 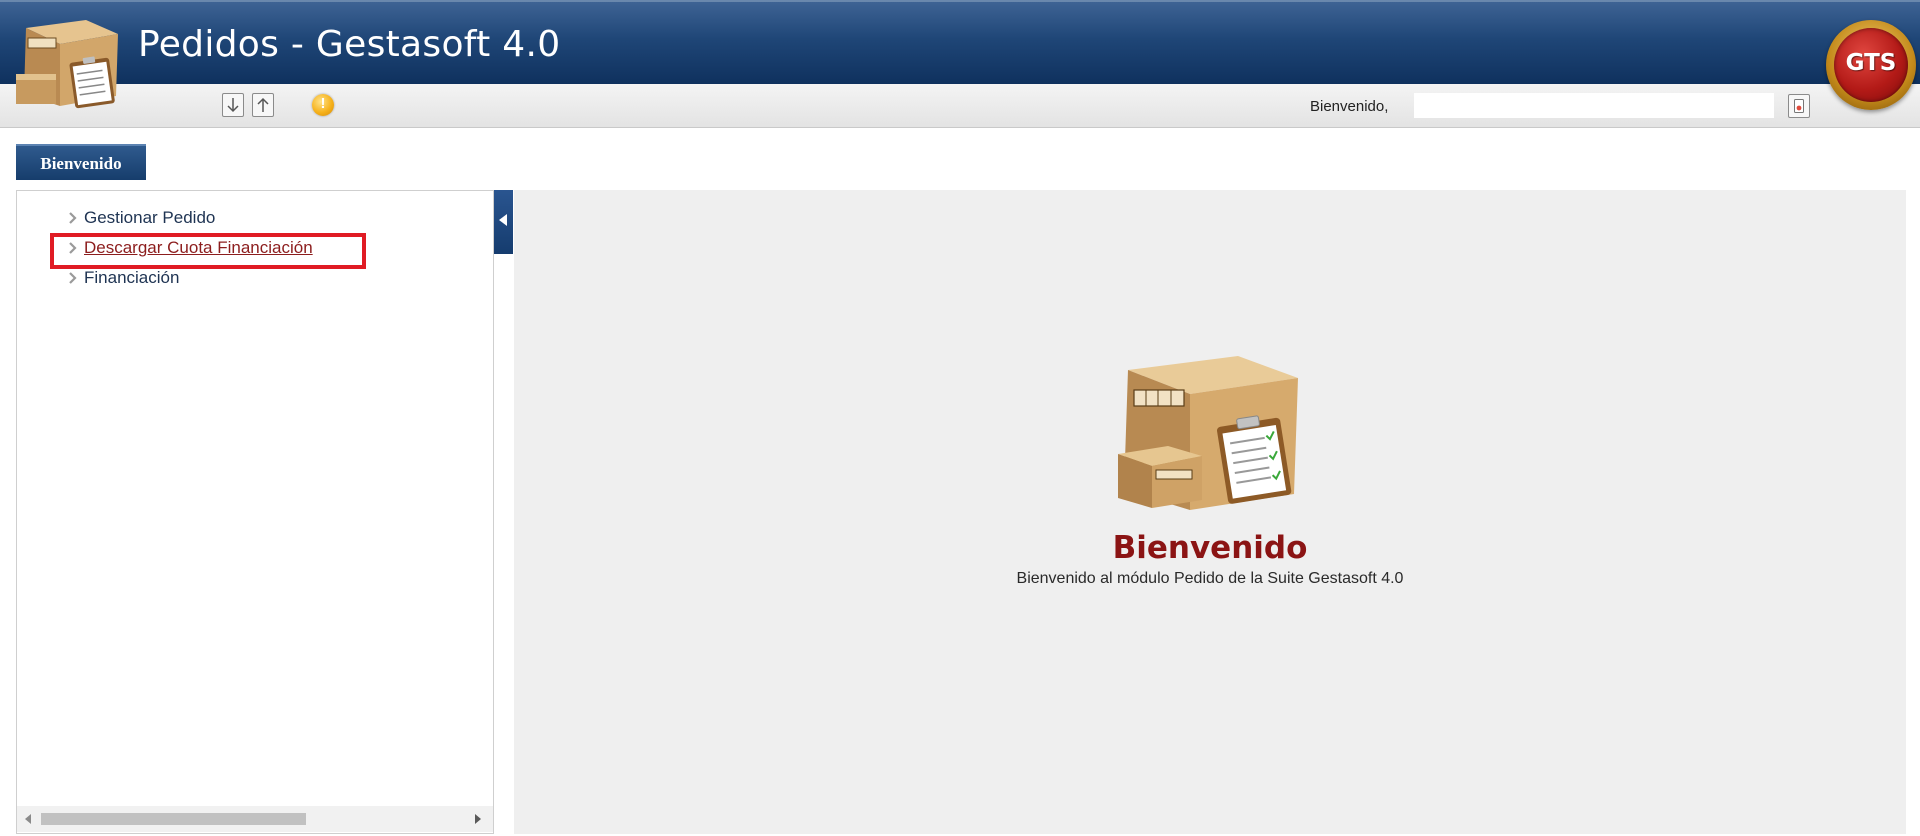 What do you see at coordinates (208, 251) in the screenshot?
I see `highlight-annotation` at bounding box center [208, 251].